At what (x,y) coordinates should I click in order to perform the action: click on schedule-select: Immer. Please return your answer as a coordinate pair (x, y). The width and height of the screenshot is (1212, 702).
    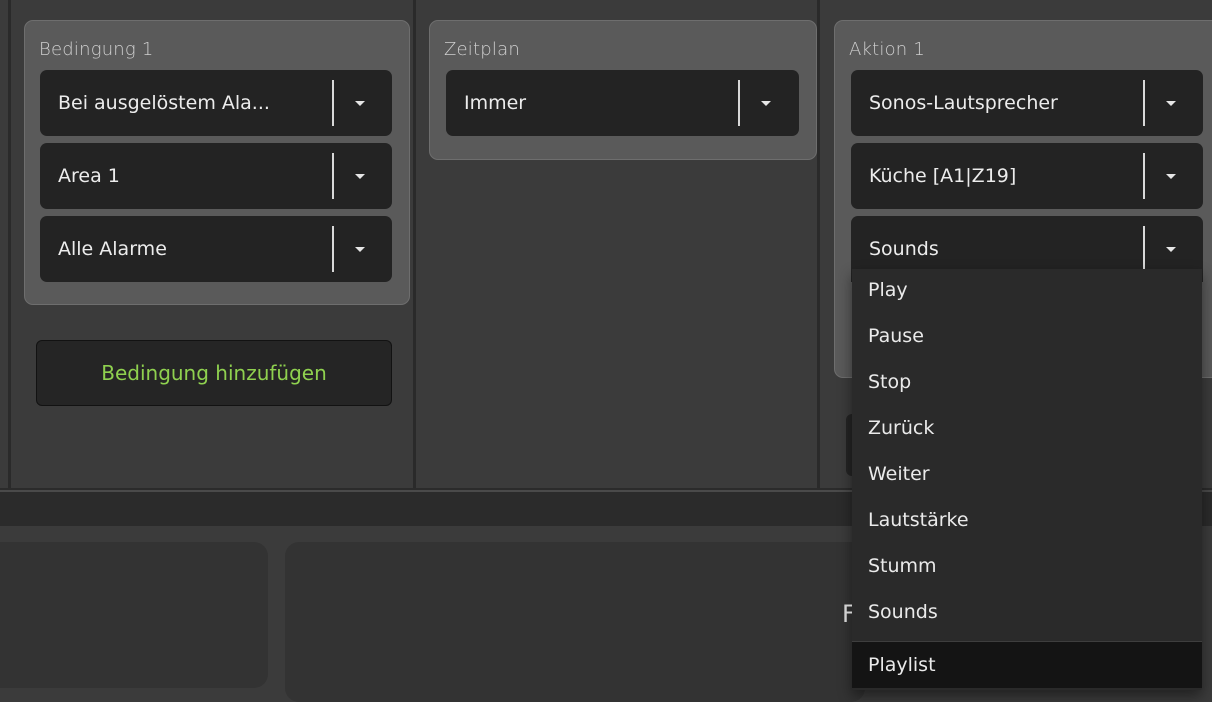
    Looking at the image, I should click on (622, 103).